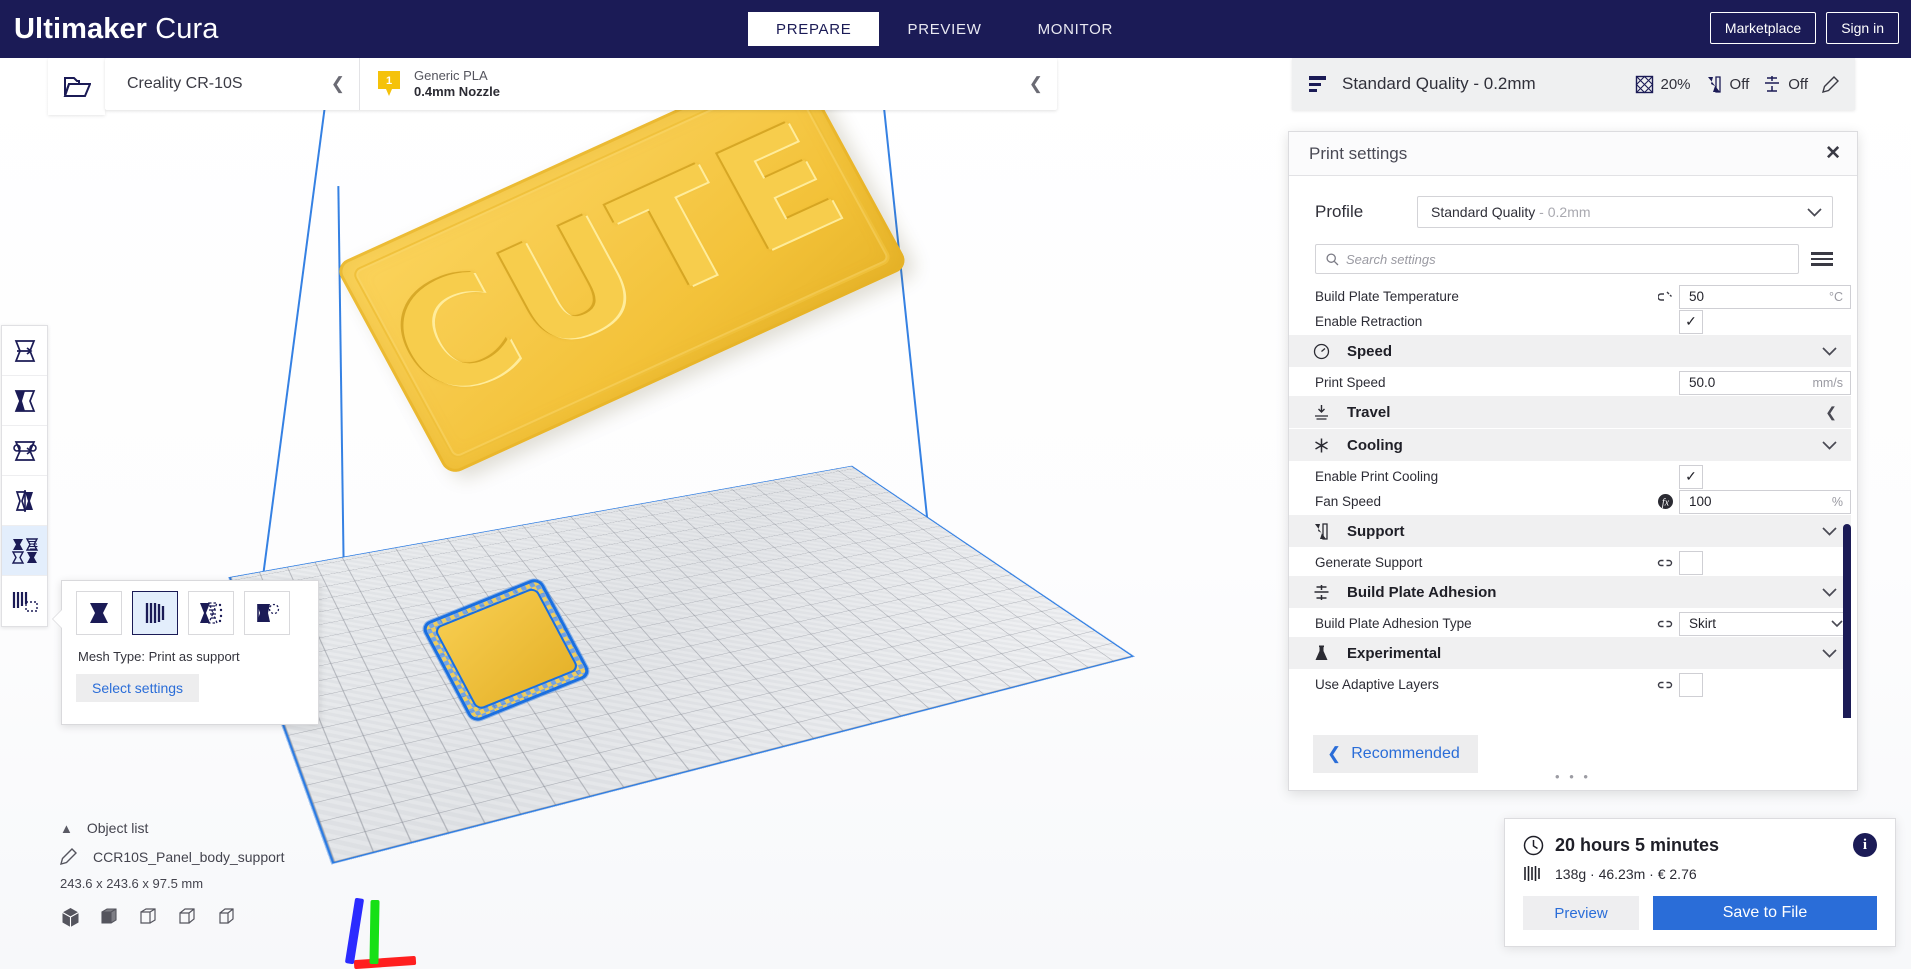 The width and height of the screenshot is (1911, 969). Describe the element at coordinates (1439, 83) in the screenshot. I see `quality-profile-label: Standard Quality - 0.2mm` at that location.